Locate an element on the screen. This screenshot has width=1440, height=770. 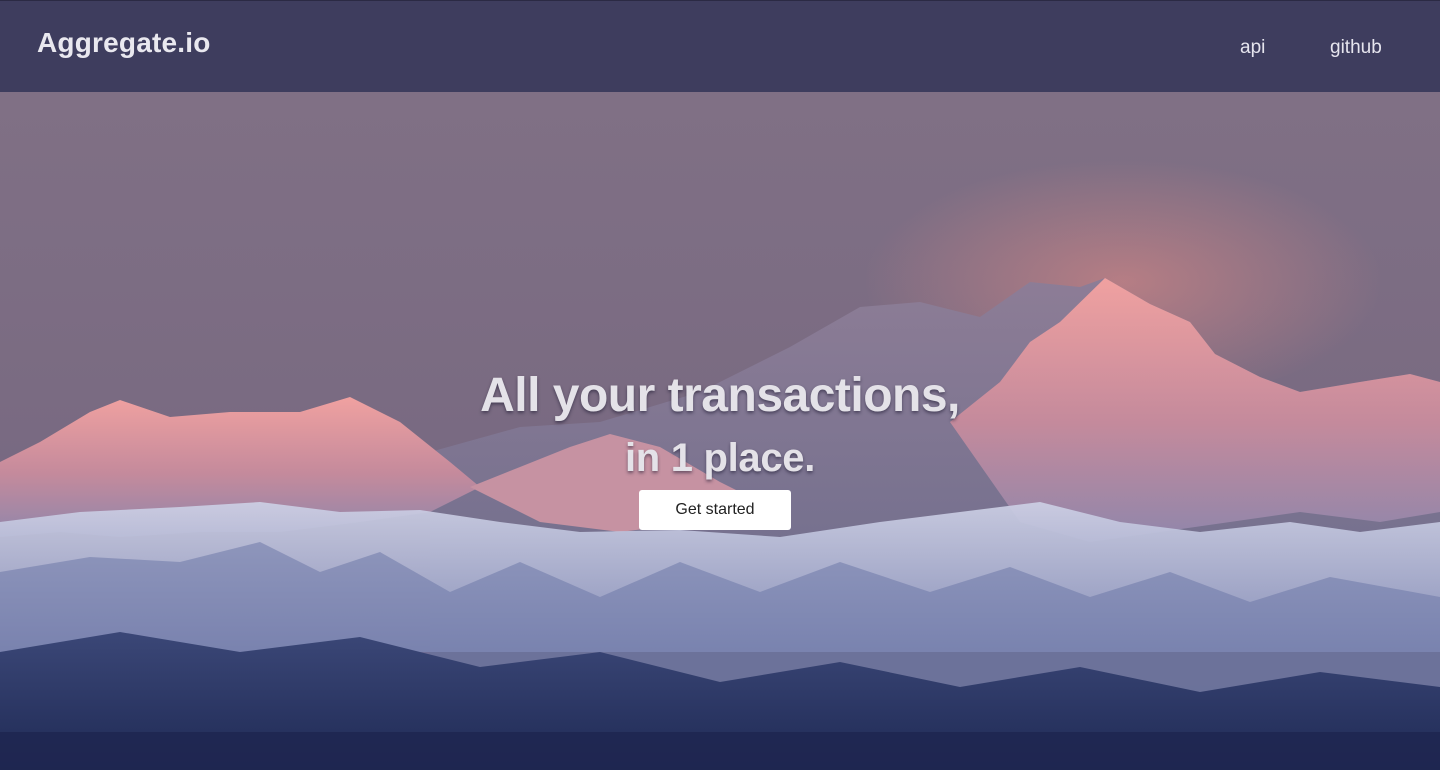
get-started-button: Get started is located at coordinates (715, 510).